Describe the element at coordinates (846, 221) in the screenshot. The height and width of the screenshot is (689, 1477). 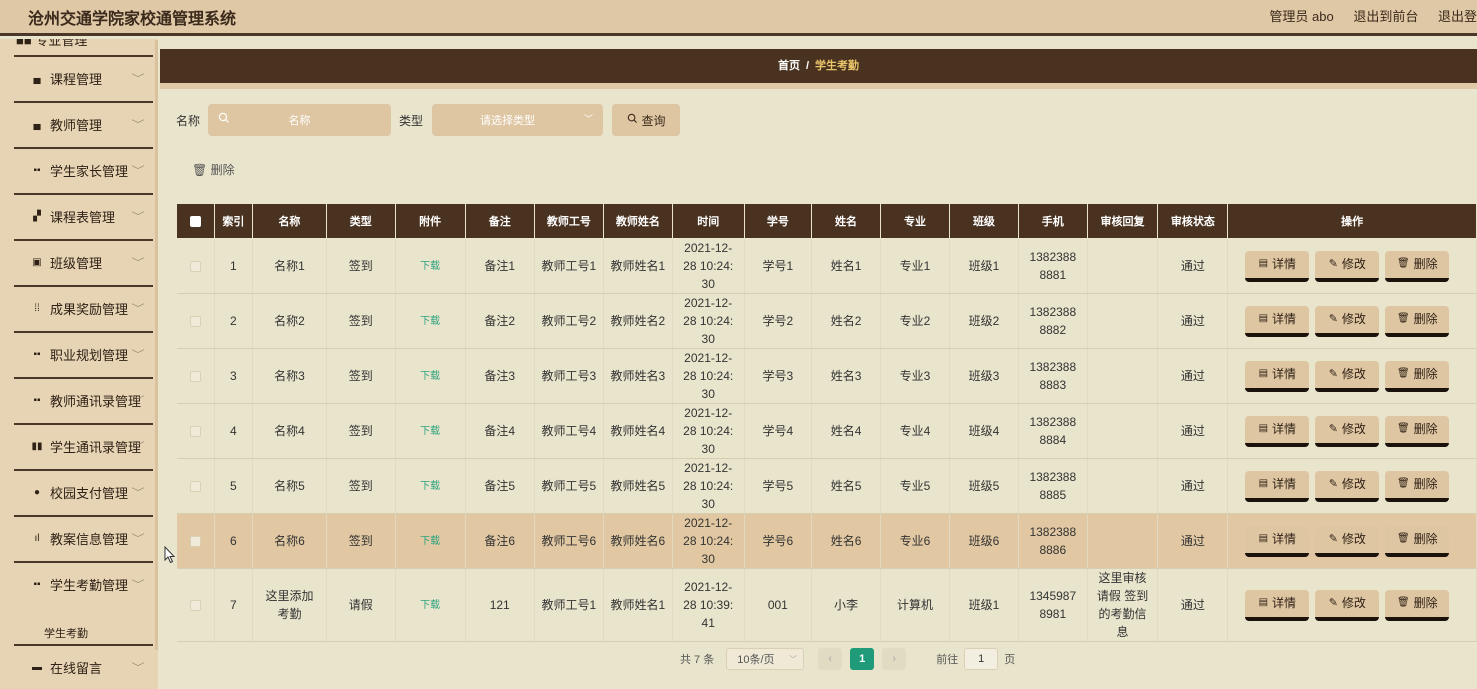
I see `column-header: 姓名` at that location.